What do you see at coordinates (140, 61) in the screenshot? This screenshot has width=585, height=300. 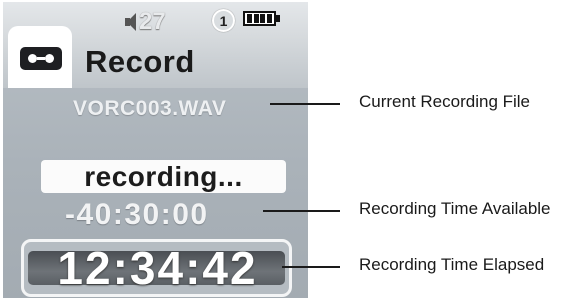 I see `page-title: Record` at bounding box center [140, 61].